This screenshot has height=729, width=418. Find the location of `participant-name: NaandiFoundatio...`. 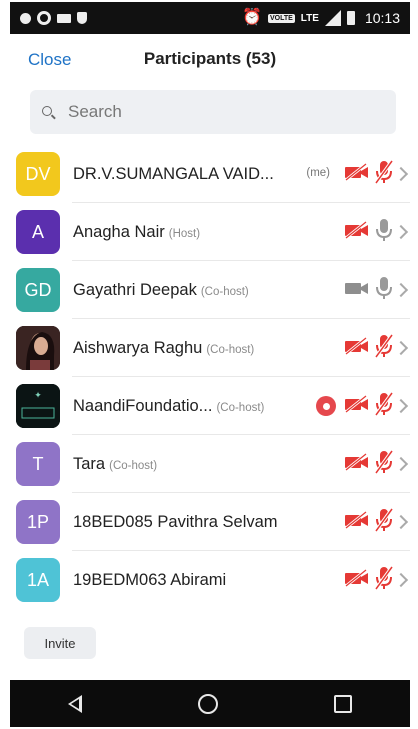

participant-name: NaandiFoundatio... is located at coordinates (143, 405).